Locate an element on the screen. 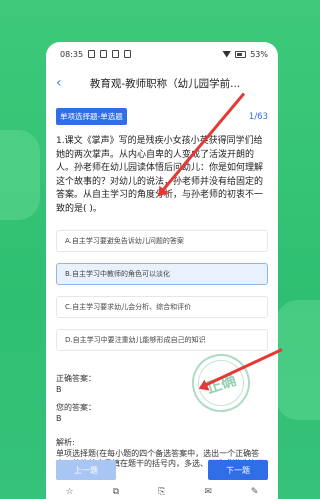  option-c: C.自主学习要求幼儿会分析、综合和评价 is located at coordinates (162, 307).